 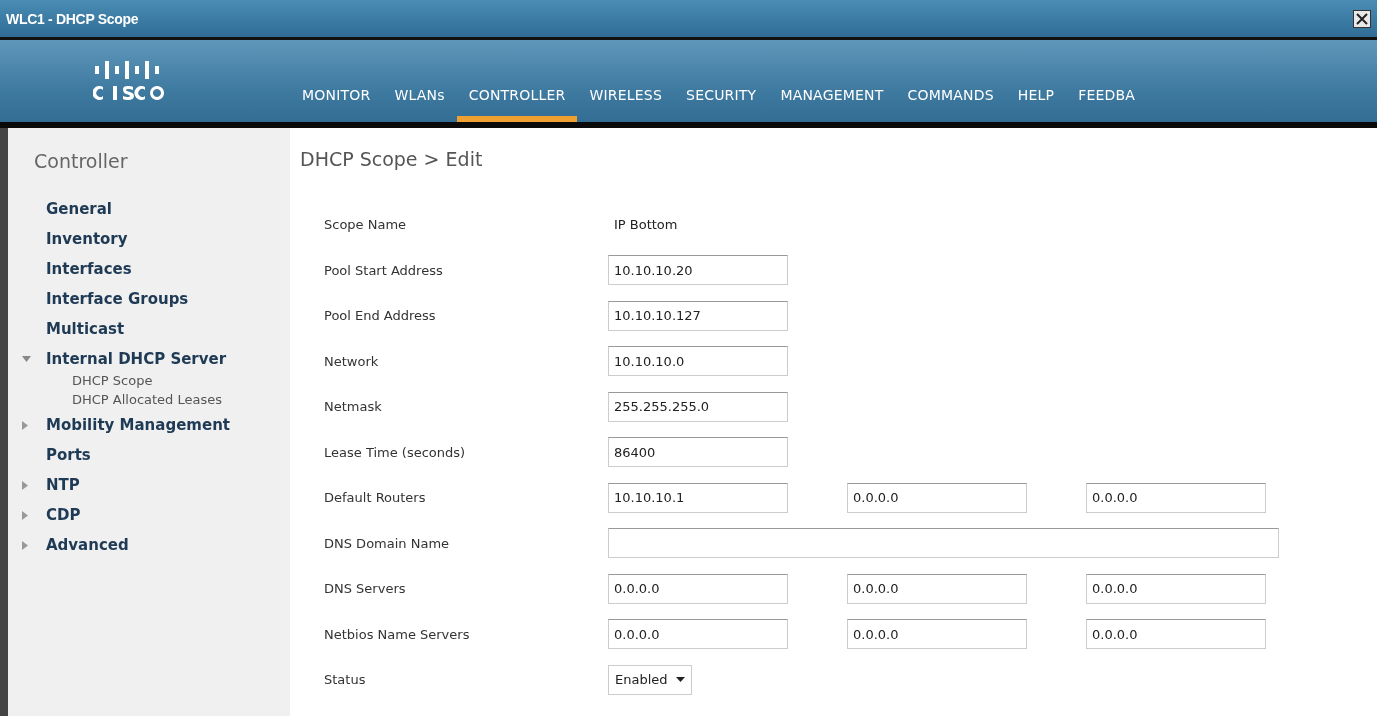 I want to click on dropdown-arrow-icon, so click(x=680, y=680).